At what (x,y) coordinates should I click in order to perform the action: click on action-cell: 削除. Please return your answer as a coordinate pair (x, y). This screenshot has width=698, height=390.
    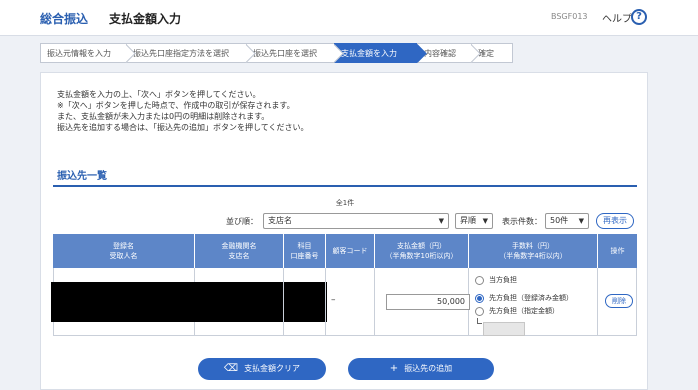
    Looking at the image, I should click on (617, 302).